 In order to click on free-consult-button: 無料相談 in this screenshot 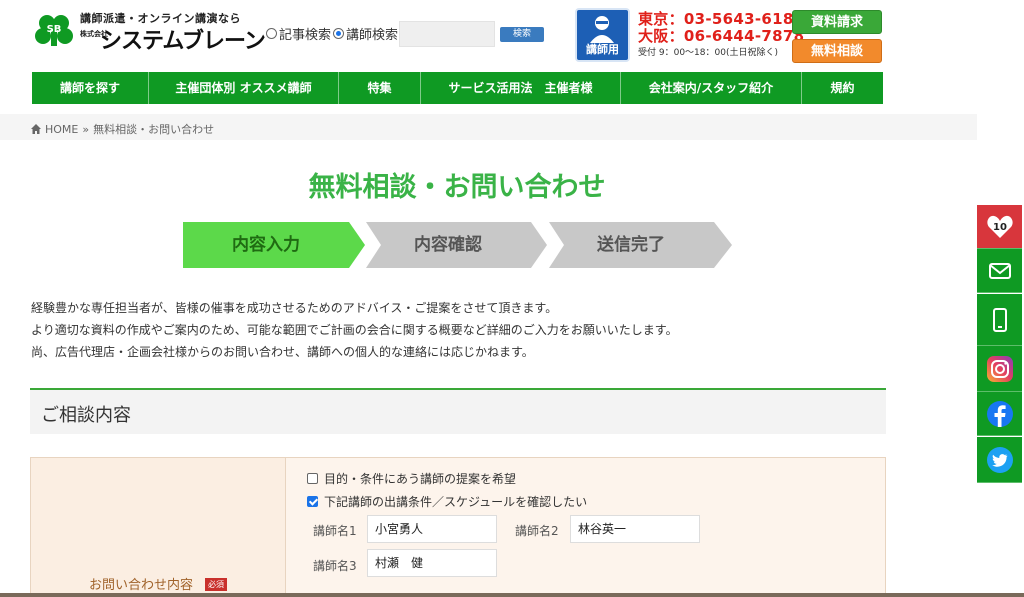, I will do `click(837, 51)`.